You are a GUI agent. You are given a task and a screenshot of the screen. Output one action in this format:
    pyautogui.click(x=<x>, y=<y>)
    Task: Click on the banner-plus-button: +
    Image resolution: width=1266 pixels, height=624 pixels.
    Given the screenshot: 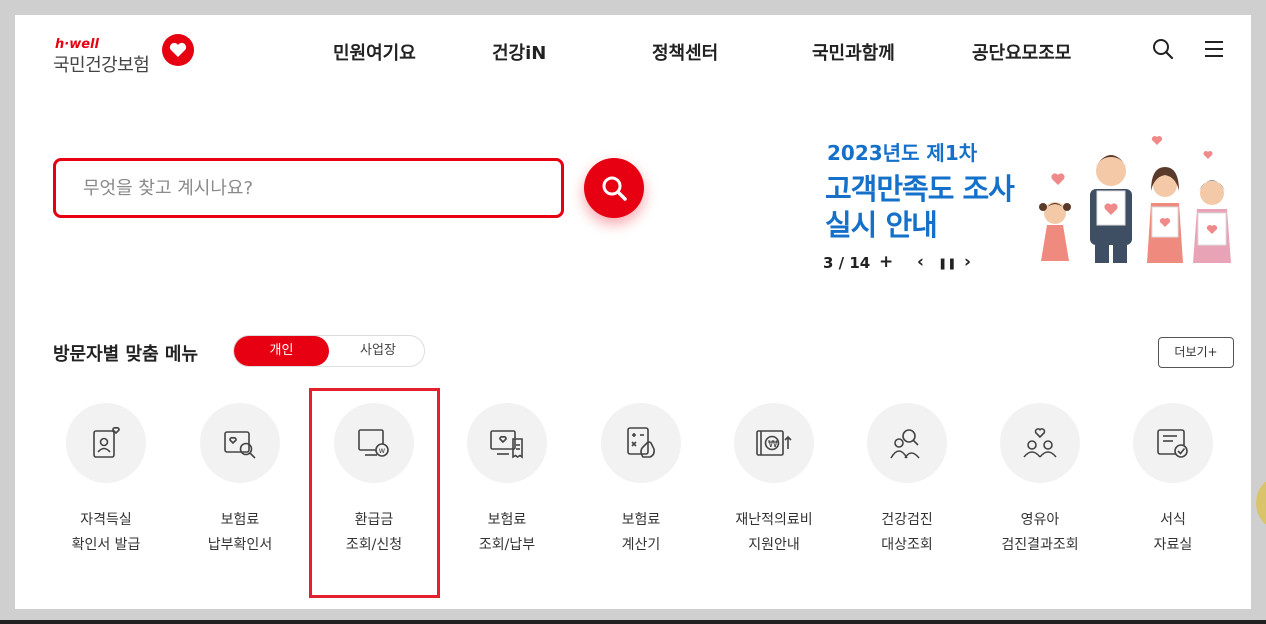 What is the action you would take?
    pyautogui.click(x=886, y=262)
    